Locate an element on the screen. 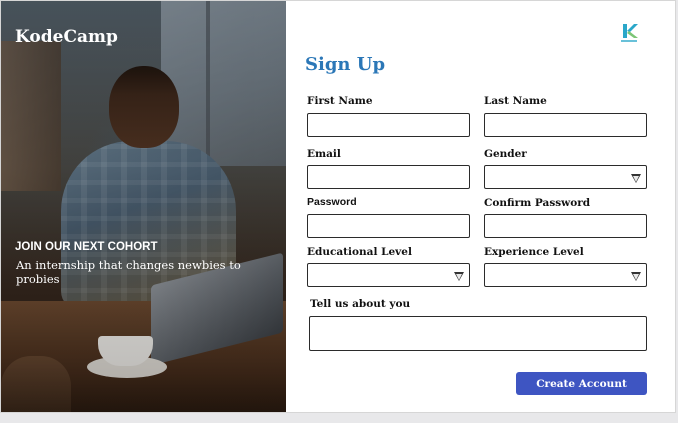  confirm-password-label: Confirm Password is located at coordinates (537, 203).